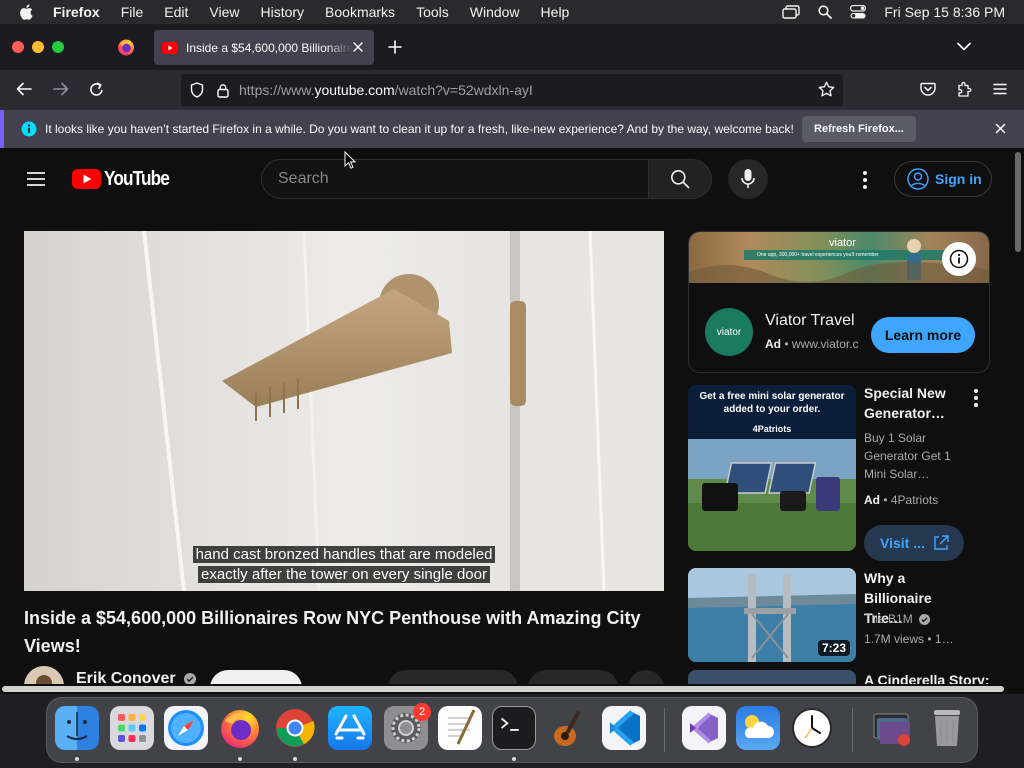  Describe the element at coordinates (923, 335) in the screenshot. I see `learn-more-button: Learn more` at that location.